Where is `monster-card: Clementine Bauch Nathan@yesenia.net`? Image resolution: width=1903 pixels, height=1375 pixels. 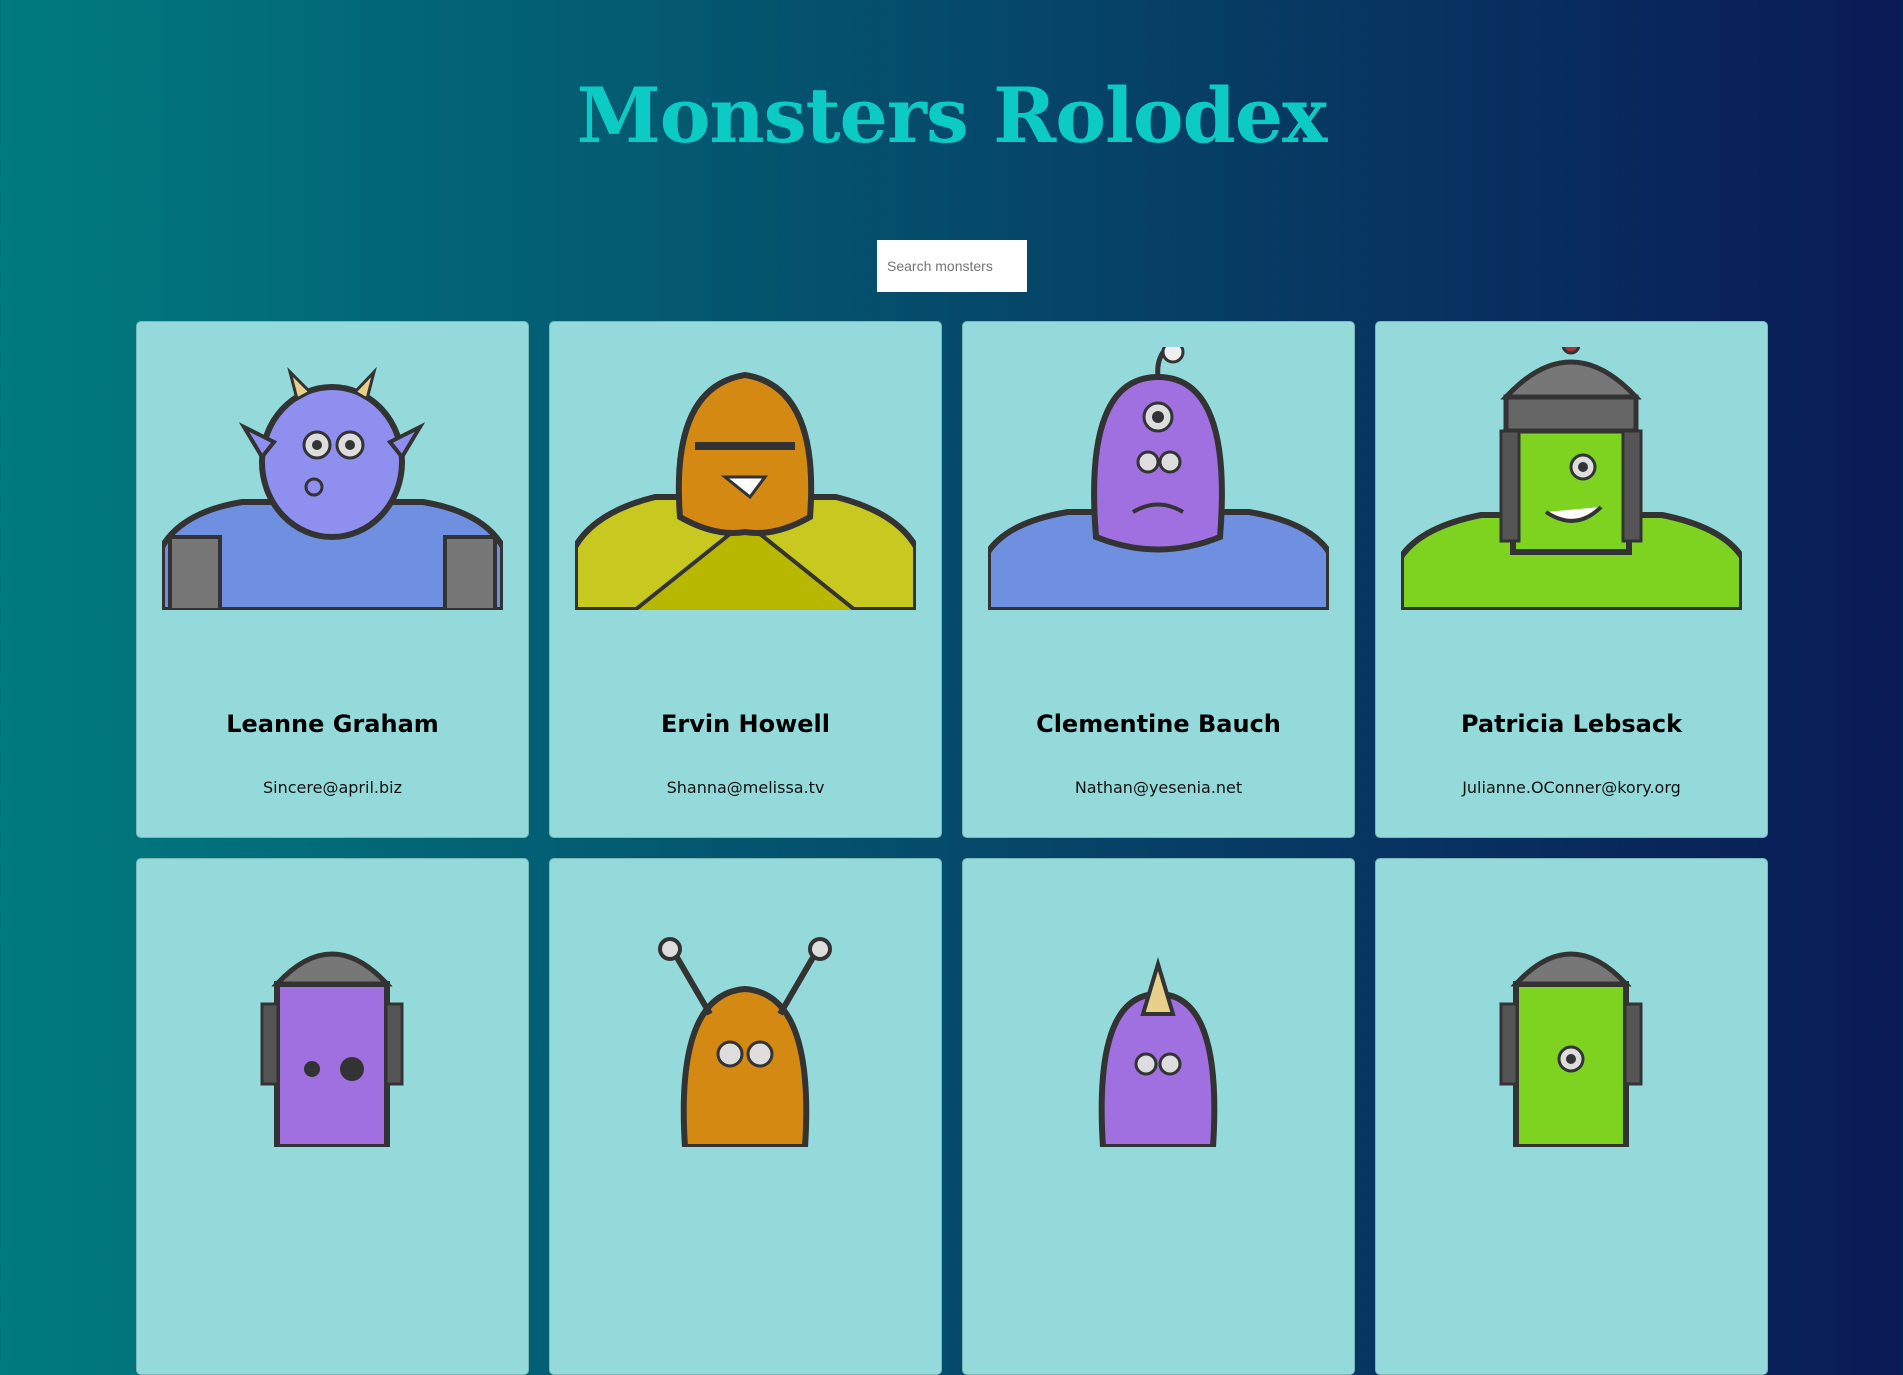 monster-card: Clementine Bauch Nathan@yesenia.net is located at coordinates (1158, 579).